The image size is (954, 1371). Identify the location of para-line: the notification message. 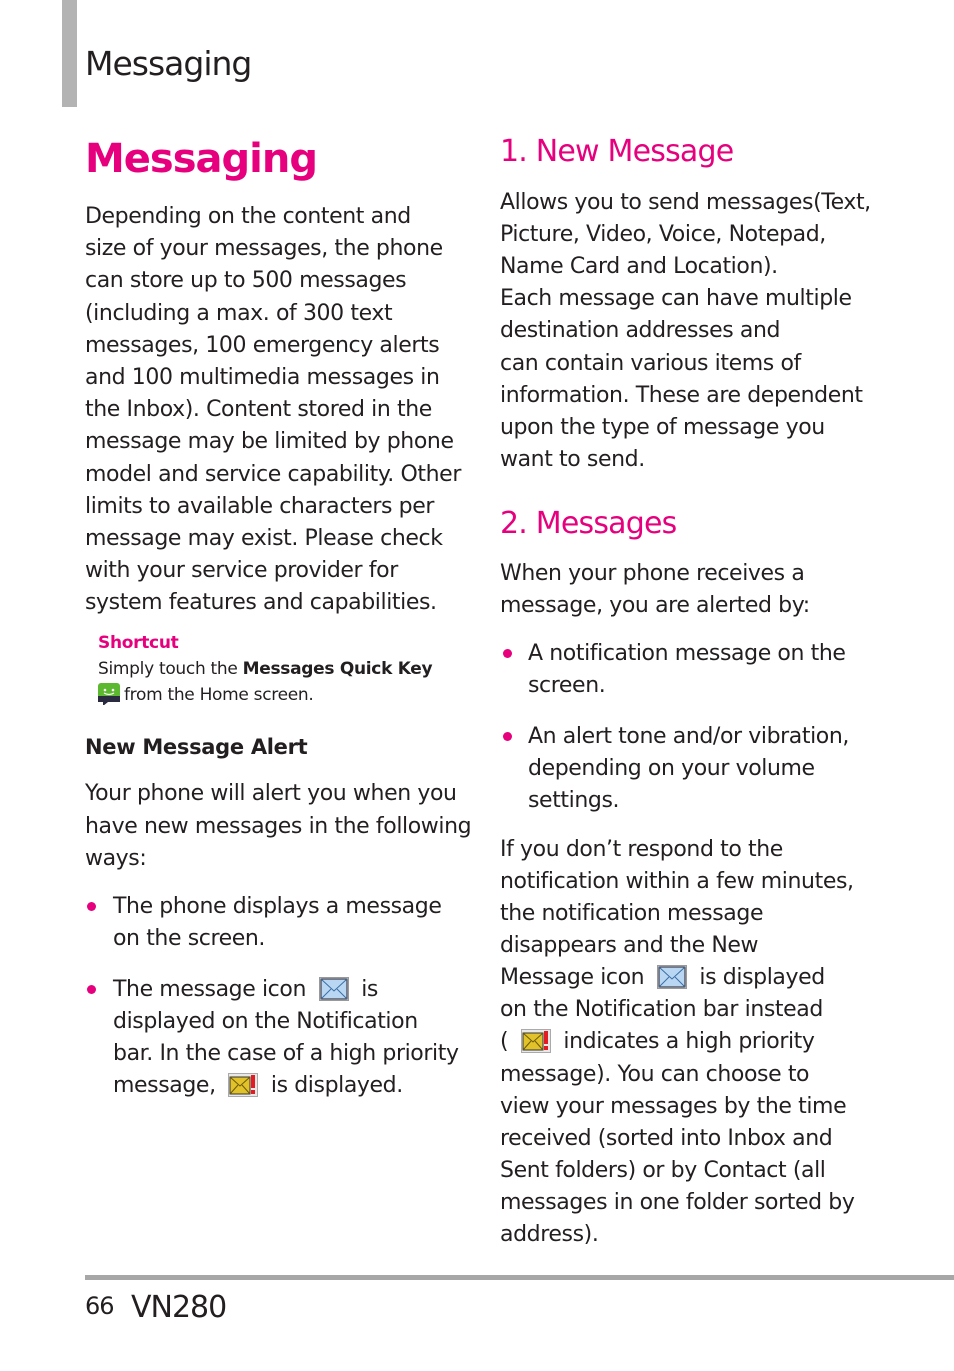
(632, 913).